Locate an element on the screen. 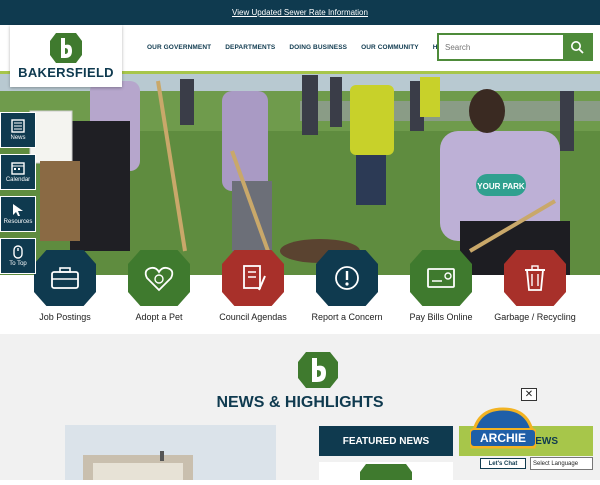  nav-doing-business: DOING BUSINESS is located at coordinates (318, 47).